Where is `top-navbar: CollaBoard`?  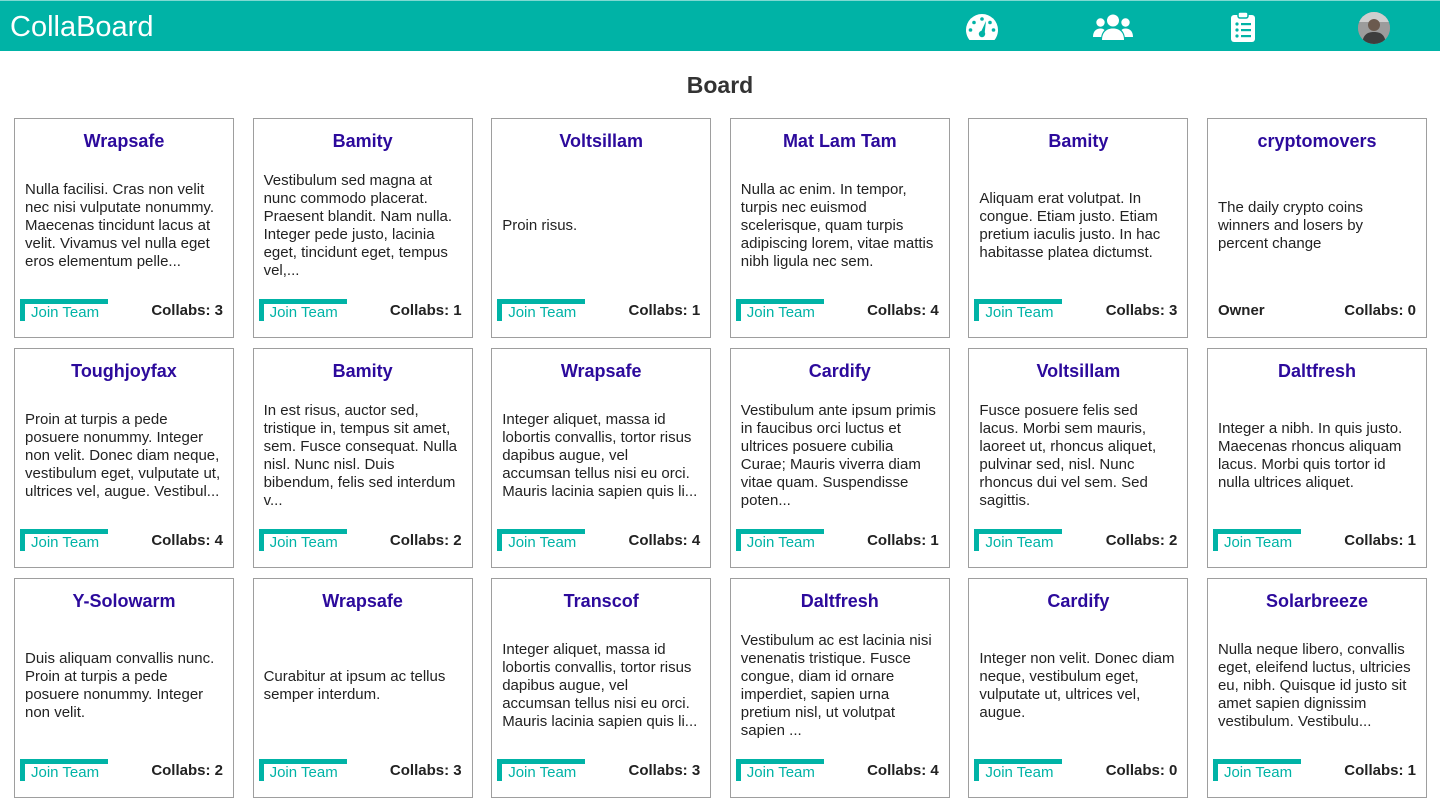
top-navbar: CollaBoard is located at coordinates (720, 25).